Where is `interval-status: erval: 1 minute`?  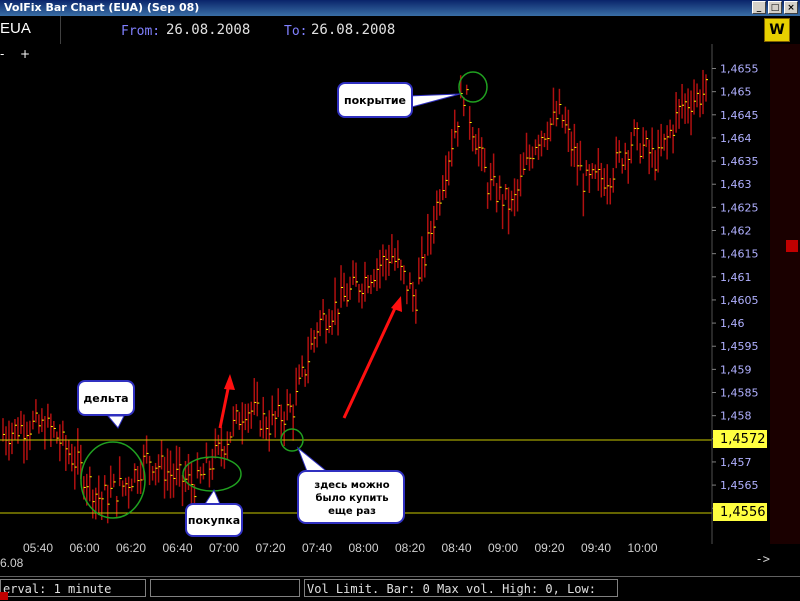 interval-status: erval: 1 minute is located at coordinates (73, 588).